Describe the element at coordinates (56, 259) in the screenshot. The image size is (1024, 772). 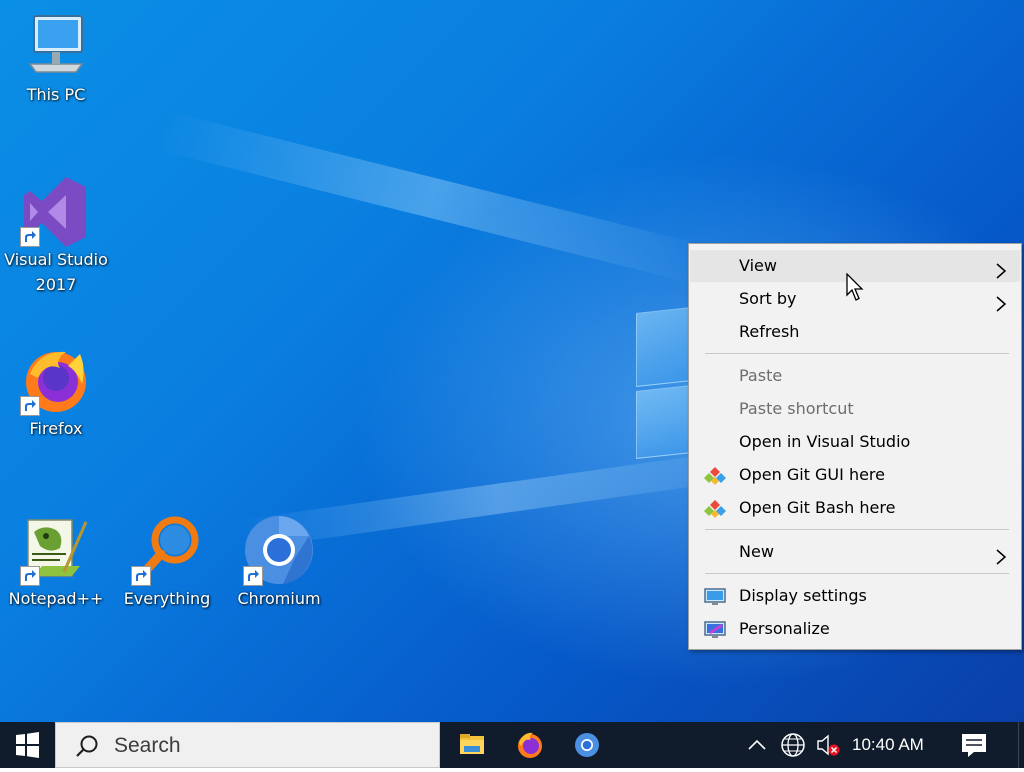
I see `label-line: Visual Studio` at that location.